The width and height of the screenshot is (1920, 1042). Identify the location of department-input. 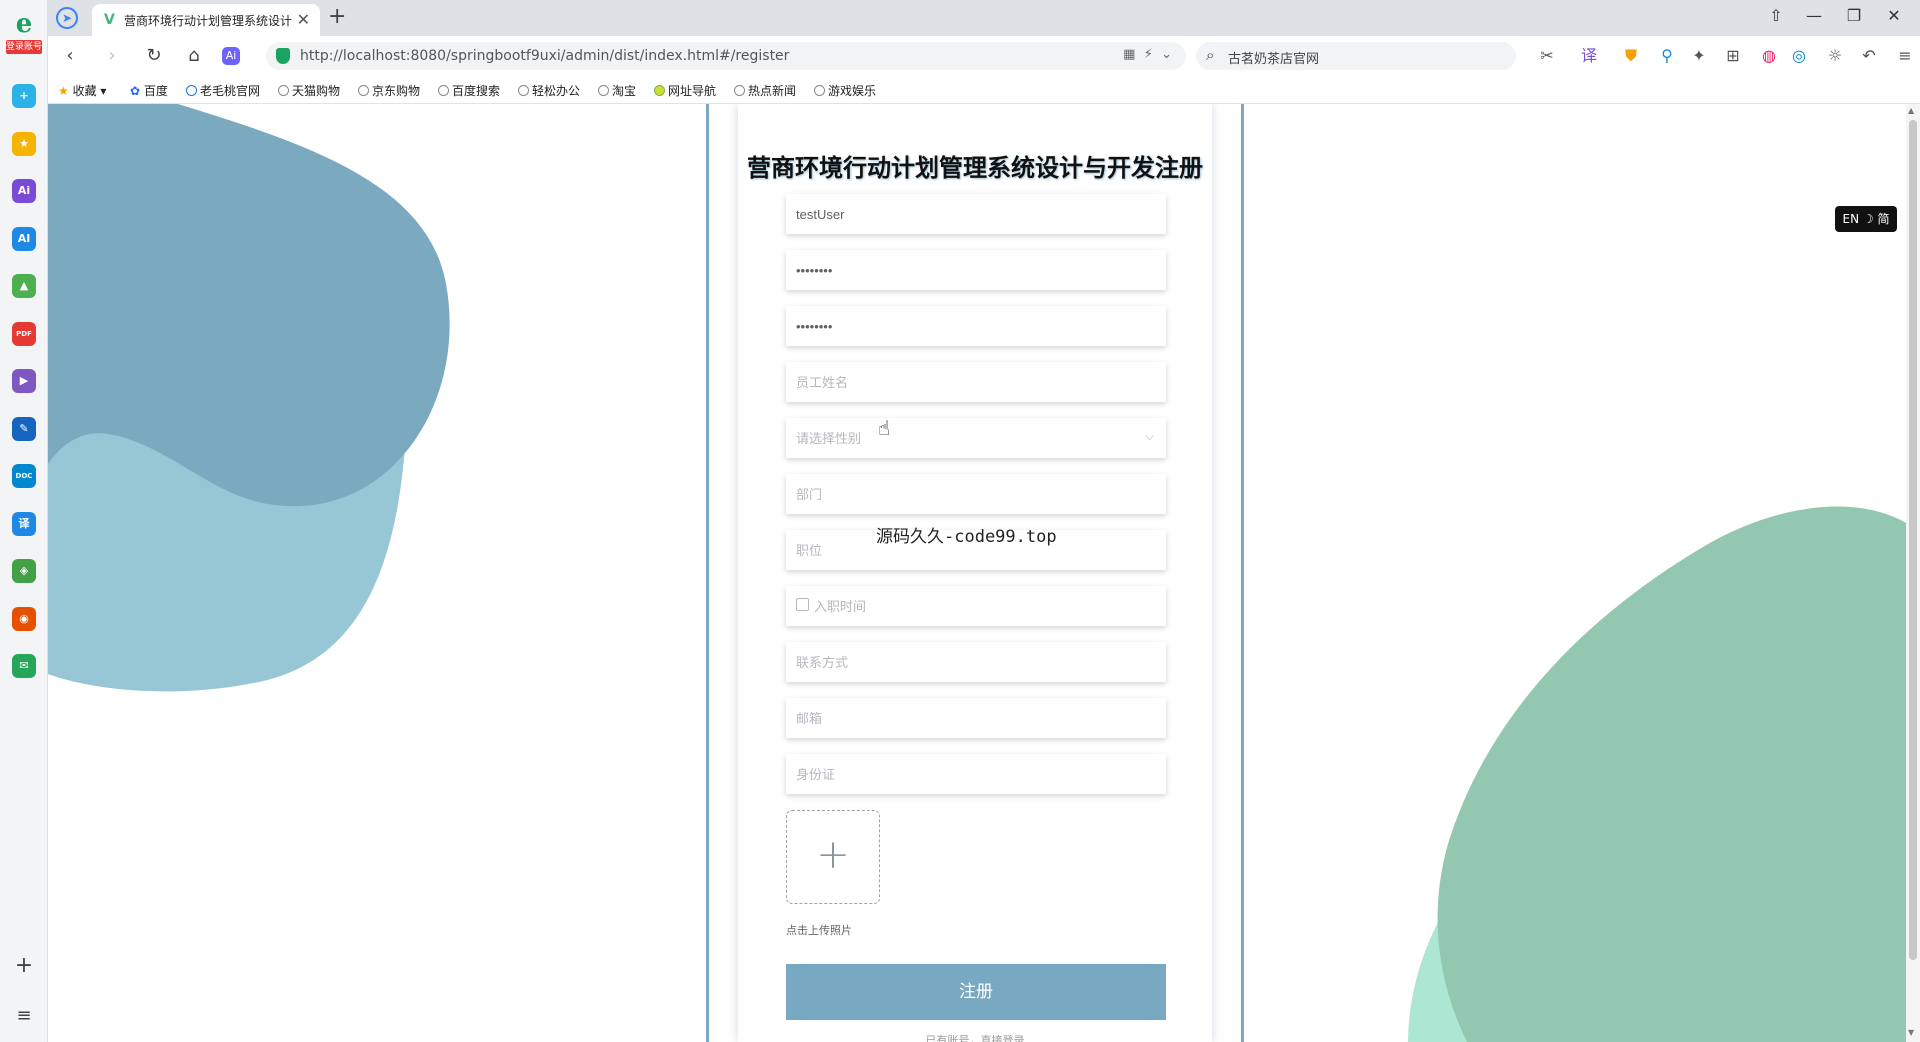
(976, 494).